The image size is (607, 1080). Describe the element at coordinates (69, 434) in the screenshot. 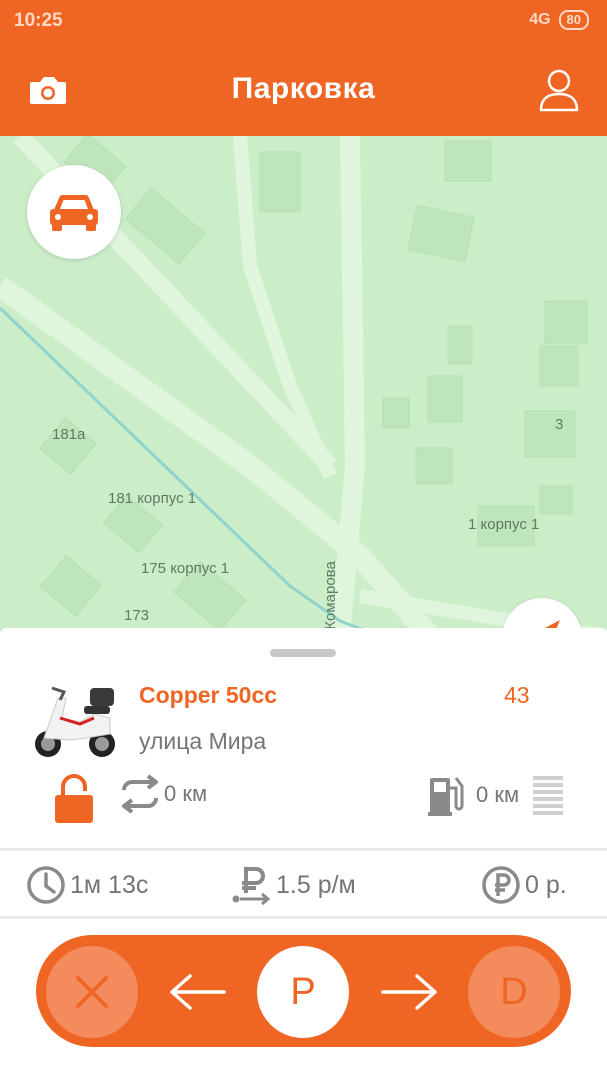

I see `map-label: 181а` at that location.